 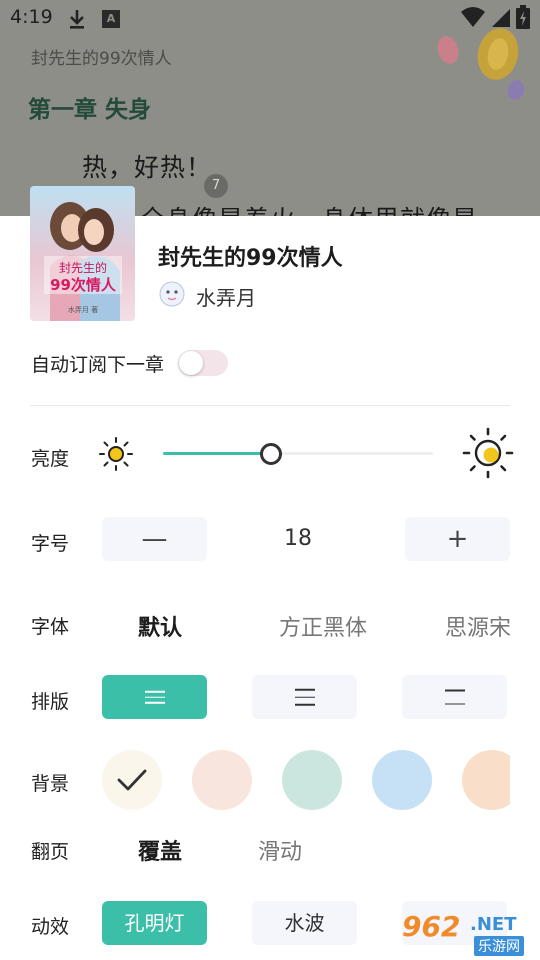 I want to click on background-swatch-list, so click(x=255, y=780).